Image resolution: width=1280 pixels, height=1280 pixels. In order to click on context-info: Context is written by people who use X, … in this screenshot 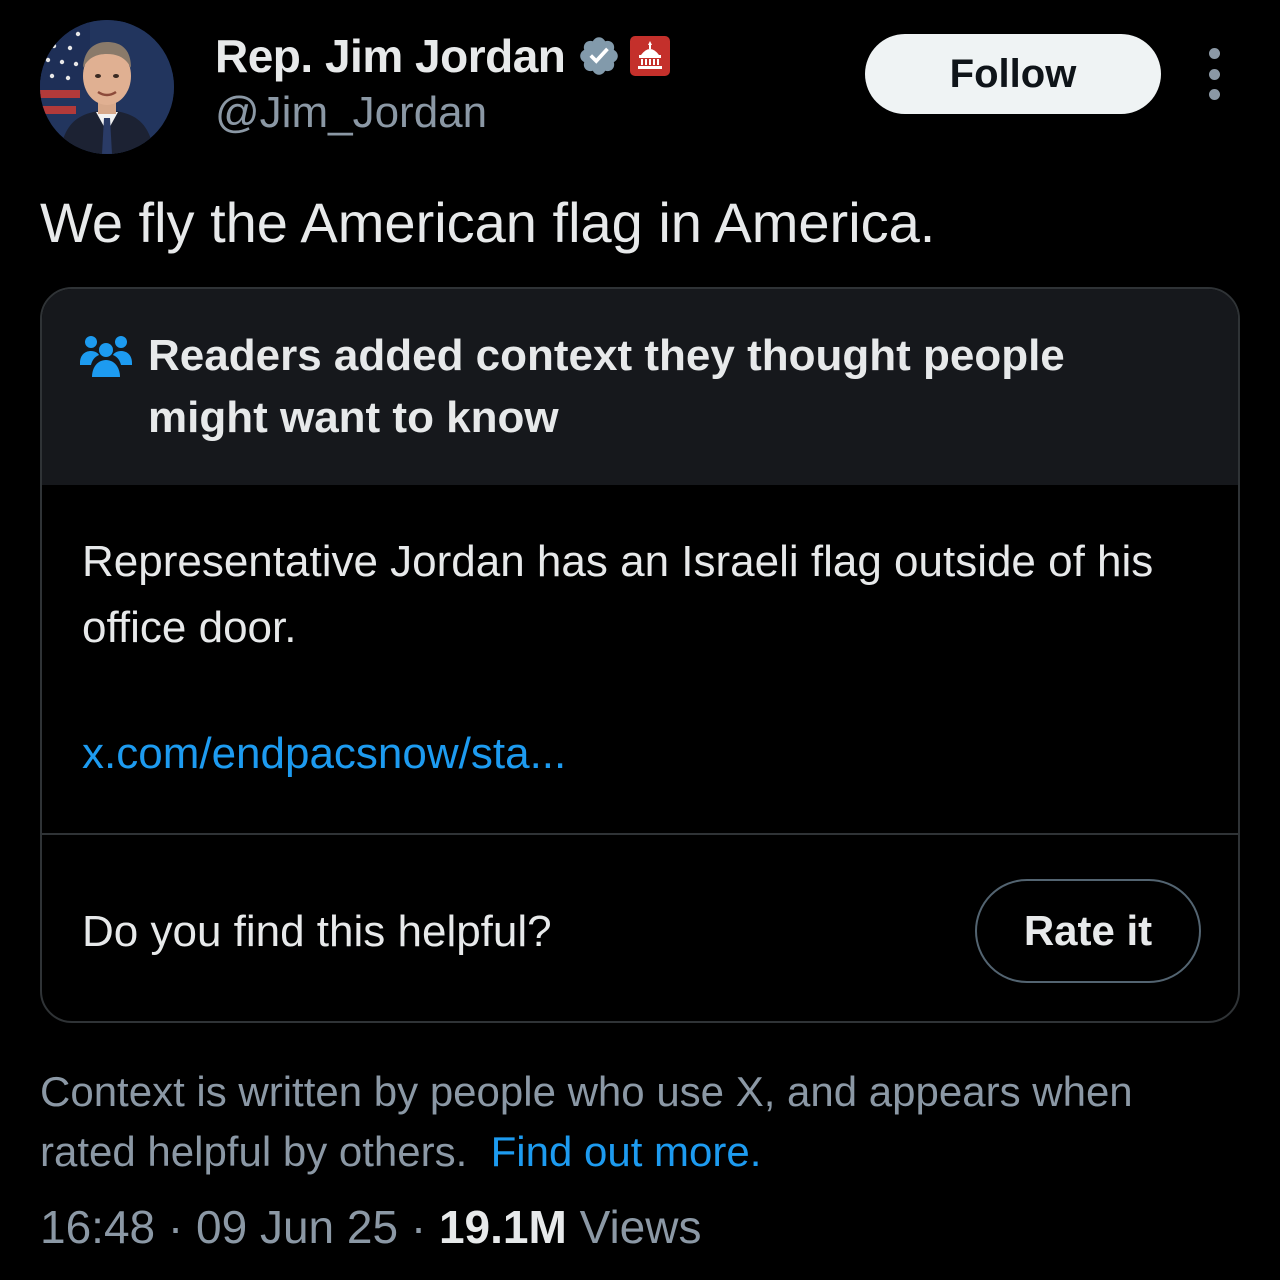, I will do `click(640, 1122)`.